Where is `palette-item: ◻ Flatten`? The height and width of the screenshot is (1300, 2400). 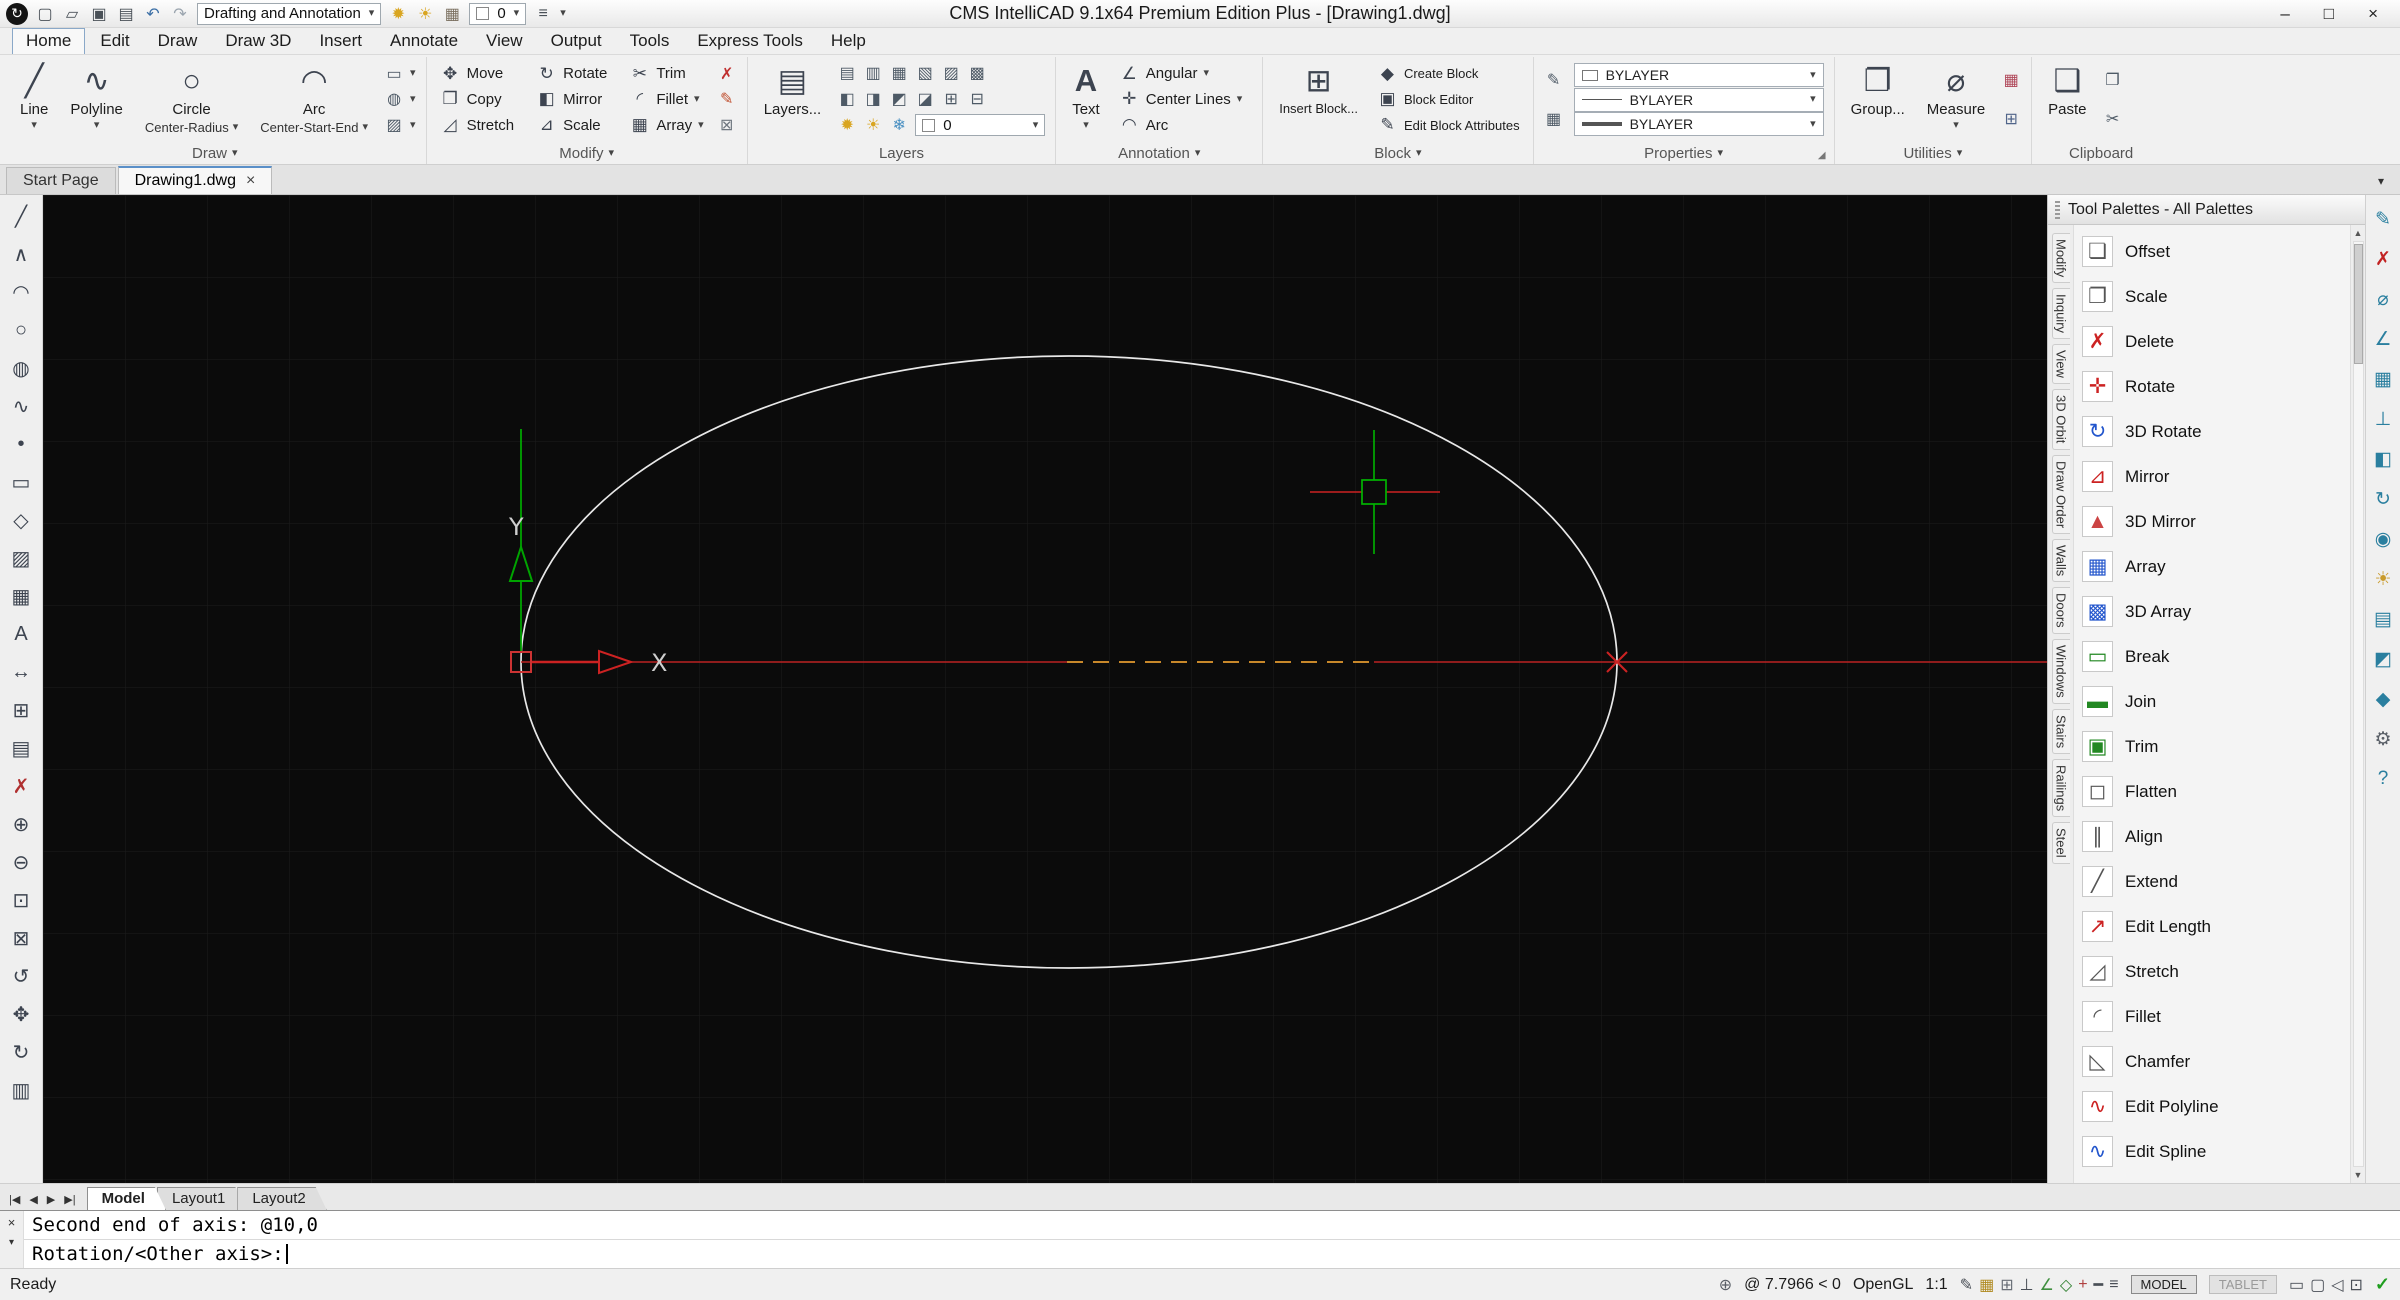
palette-item: ◻ Flatten is located at coordinates (2215, 791).